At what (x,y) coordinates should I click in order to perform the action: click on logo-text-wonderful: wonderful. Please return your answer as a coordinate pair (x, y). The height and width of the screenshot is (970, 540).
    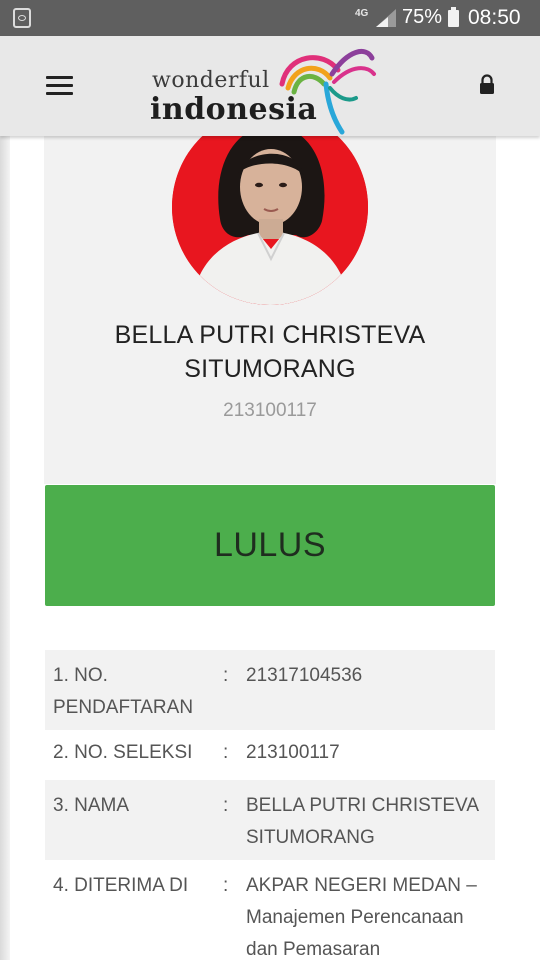
    Looking at the image, I should click on (211, 80).